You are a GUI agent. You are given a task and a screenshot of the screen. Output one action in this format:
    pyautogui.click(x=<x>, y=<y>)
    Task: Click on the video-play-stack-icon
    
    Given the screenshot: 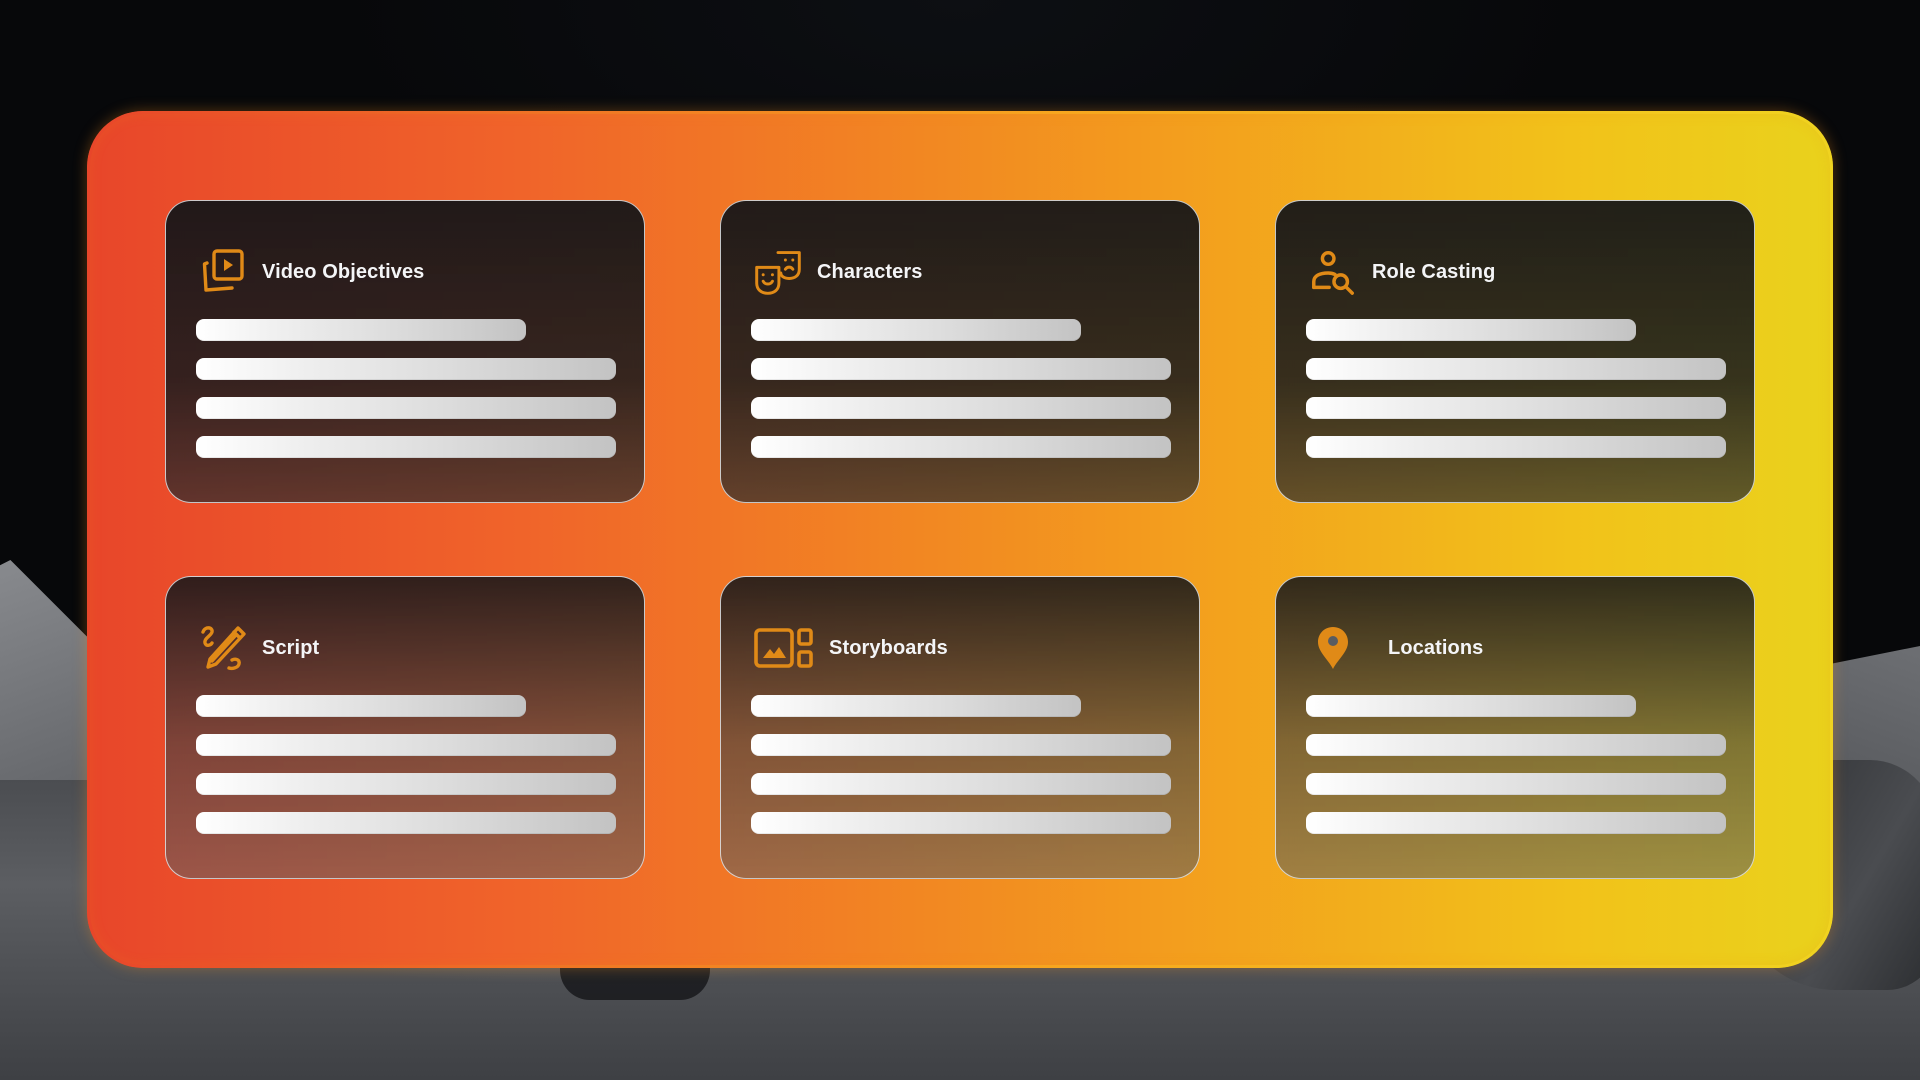 What is the action you would take?
    pyautogui.click(x=223, y=272)
    